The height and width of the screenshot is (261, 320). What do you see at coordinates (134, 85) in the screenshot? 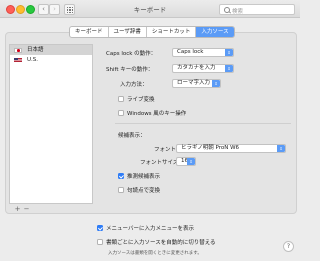
I see `input-method-label: 入力方法：` at bounding box center [134, 85].